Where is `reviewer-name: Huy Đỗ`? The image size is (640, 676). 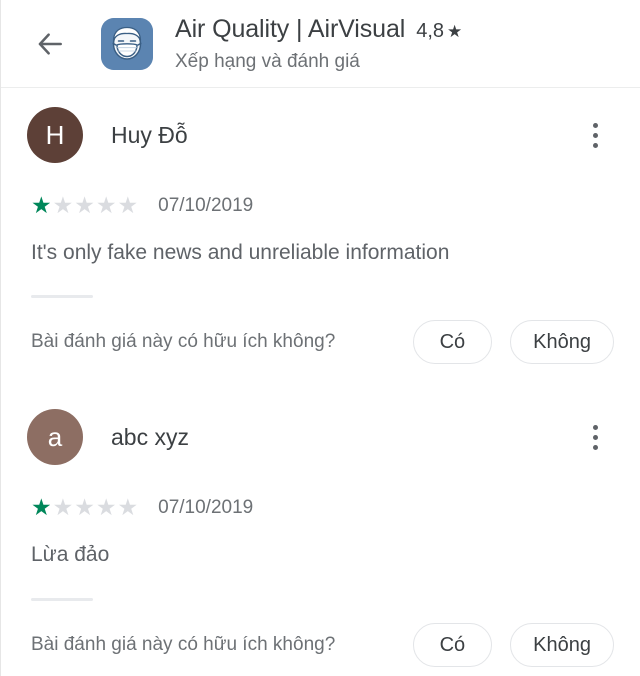
reviewer-name: Huy Đỗ is located at coordinates (149, 134).